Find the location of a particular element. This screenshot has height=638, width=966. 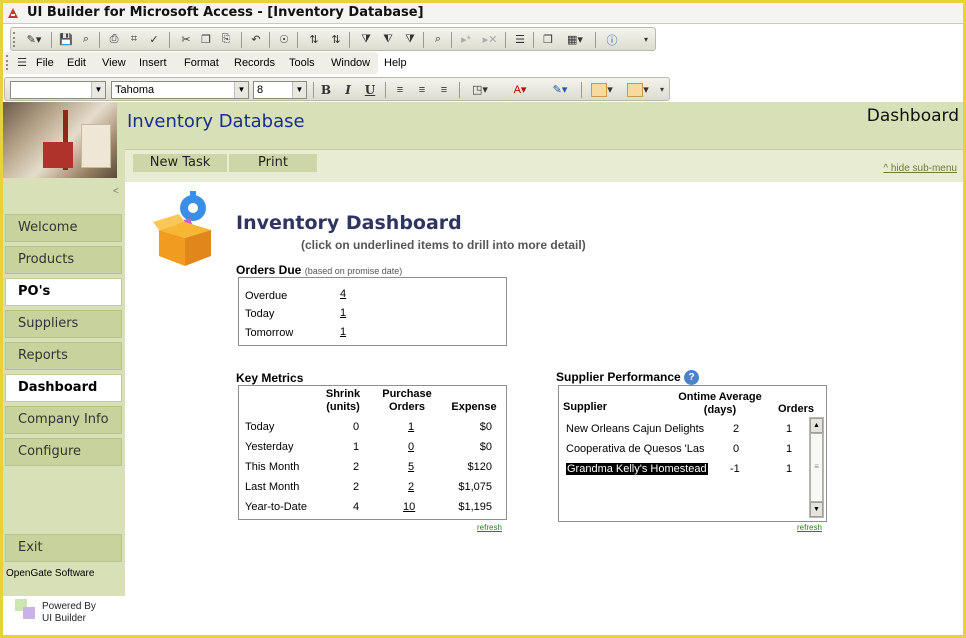

metric-shrink: 4 is located at coordinates (356, 507).